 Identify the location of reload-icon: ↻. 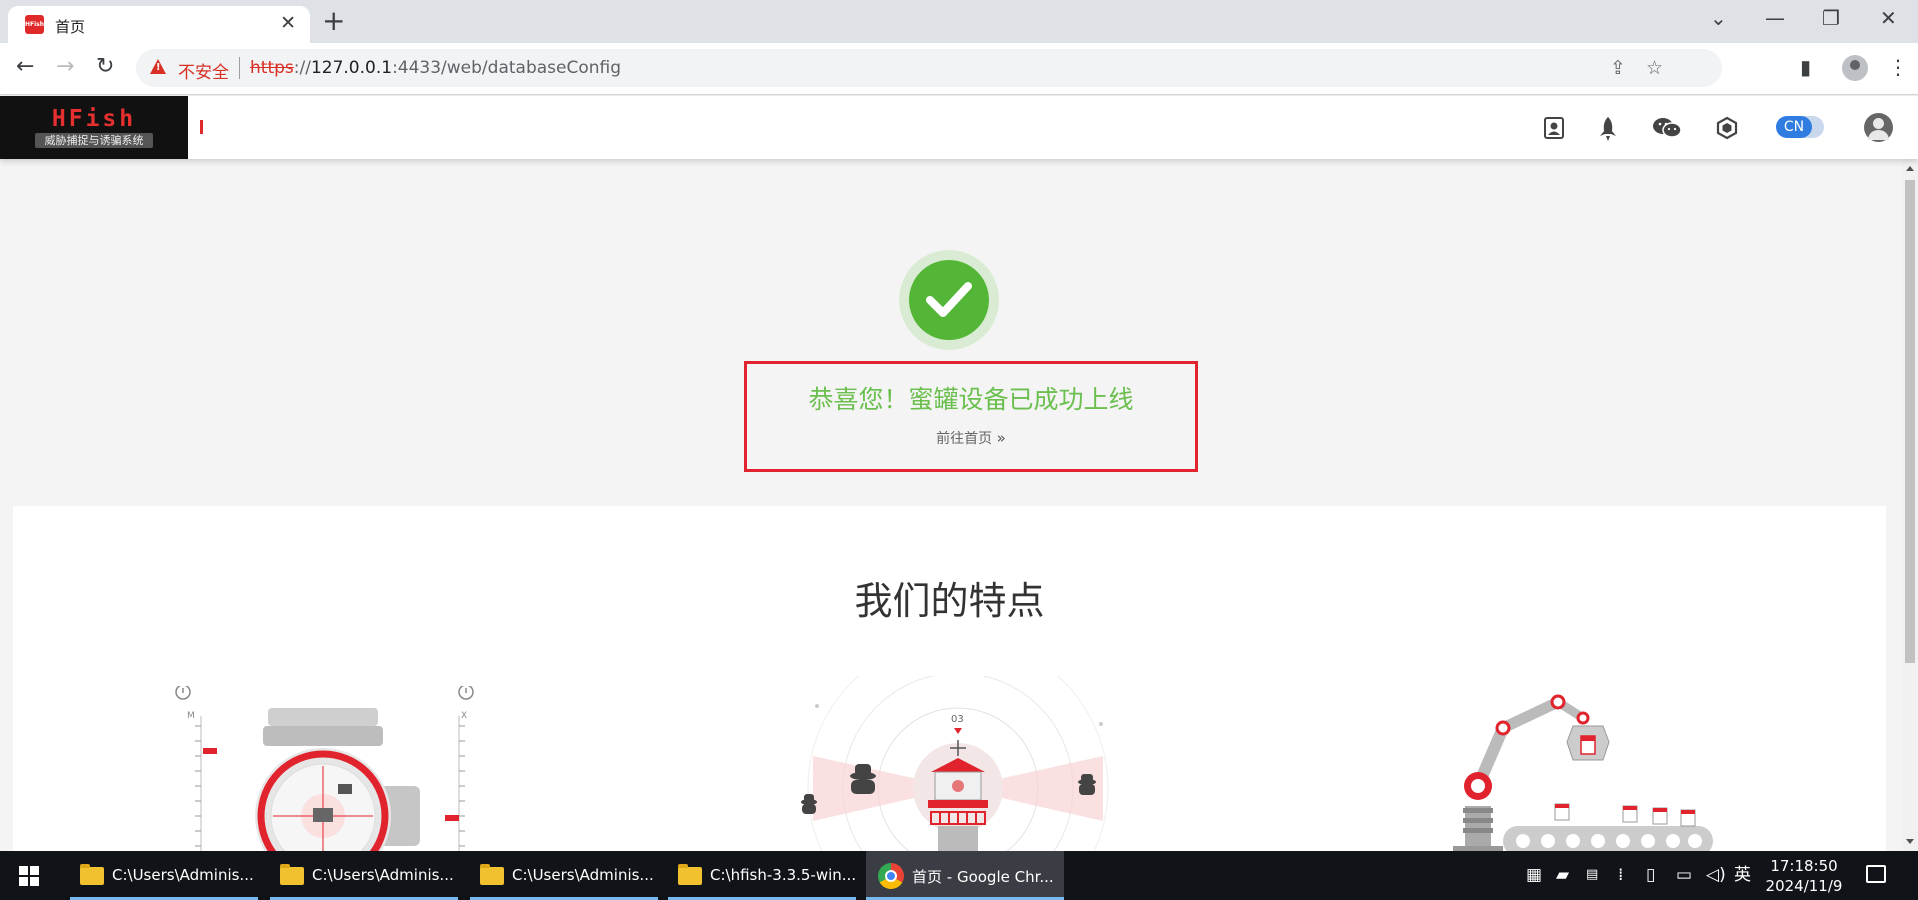
(105, 67).